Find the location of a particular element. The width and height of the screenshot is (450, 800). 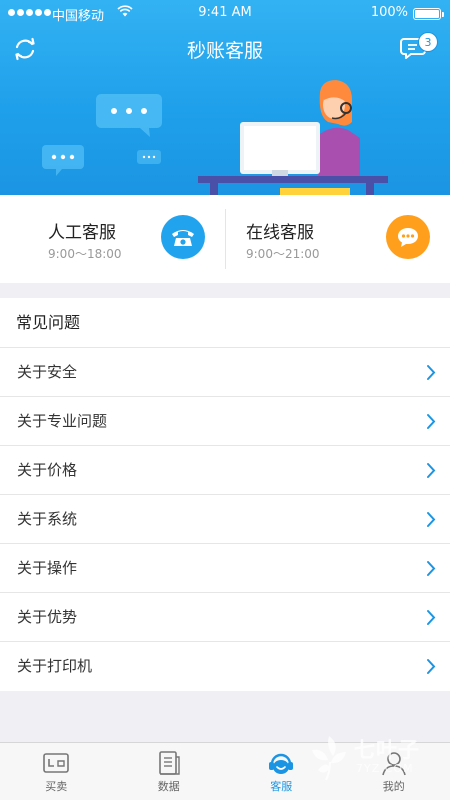

tab-label: 买卖 is located at coordinates (56, 786).